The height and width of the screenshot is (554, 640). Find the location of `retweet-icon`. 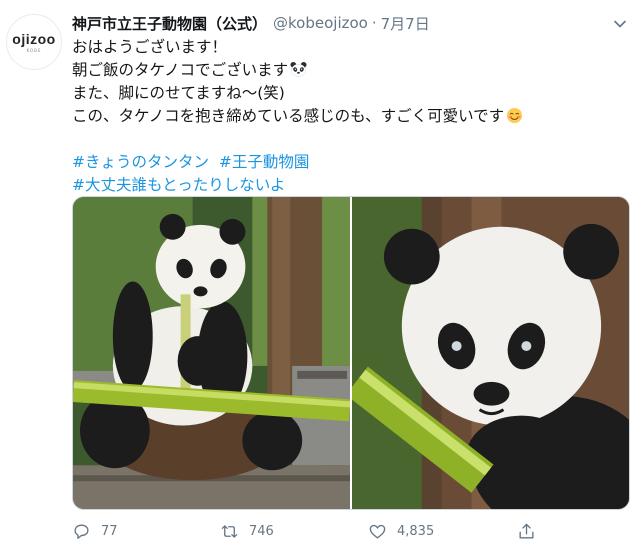

retweet-icon is located at coordinates (229, 531).